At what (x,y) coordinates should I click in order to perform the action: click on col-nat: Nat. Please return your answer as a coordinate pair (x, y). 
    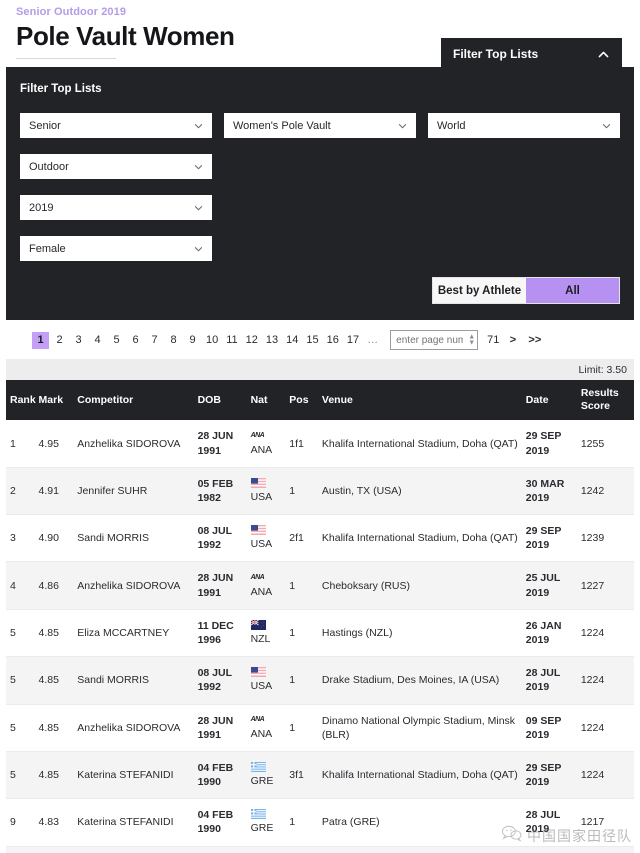
    Looking at the image, I should click on (266, 400).